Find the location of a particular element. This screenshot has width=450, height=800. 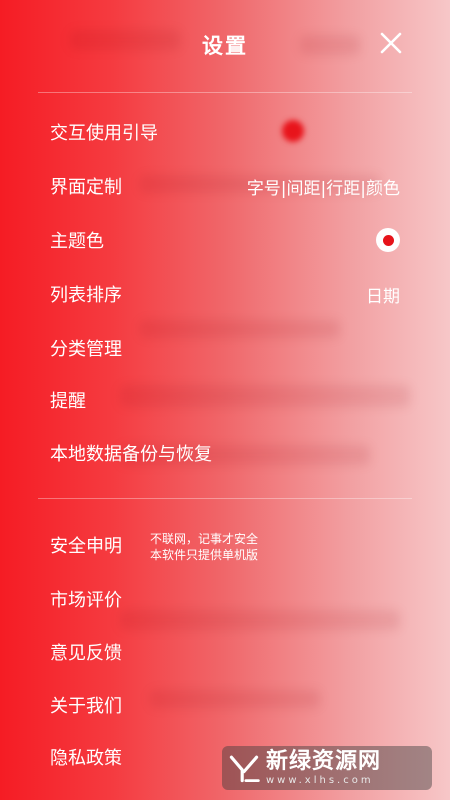

close-icon is located at coordinates (391, 43).